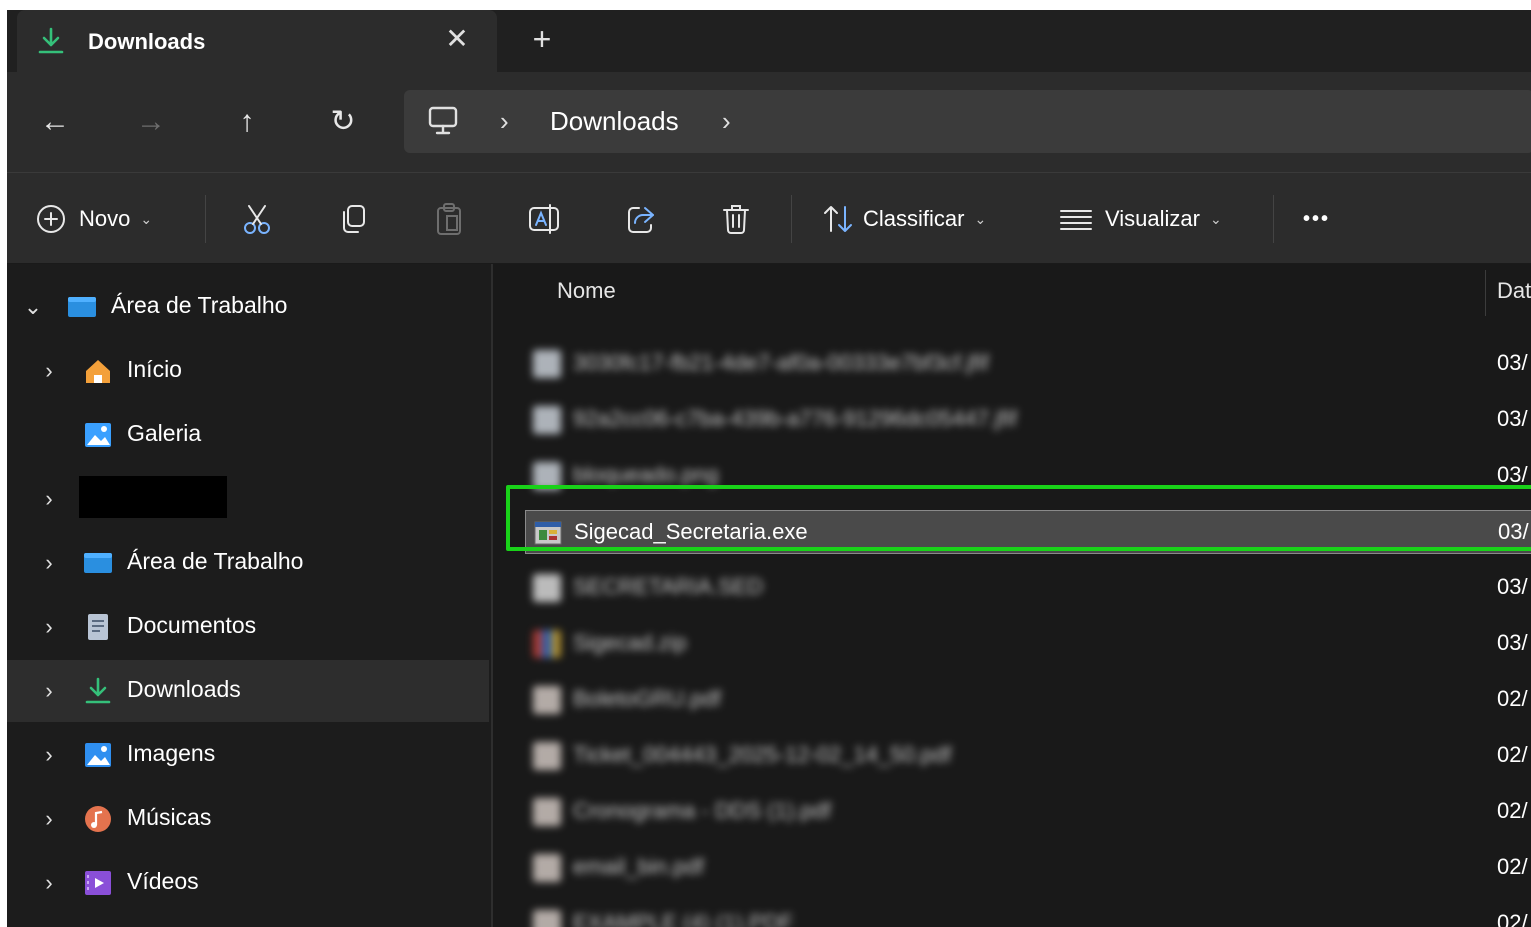 This screenshot has width=1531, height=927. I want to click on up-button: ↑, so click(247, 122).